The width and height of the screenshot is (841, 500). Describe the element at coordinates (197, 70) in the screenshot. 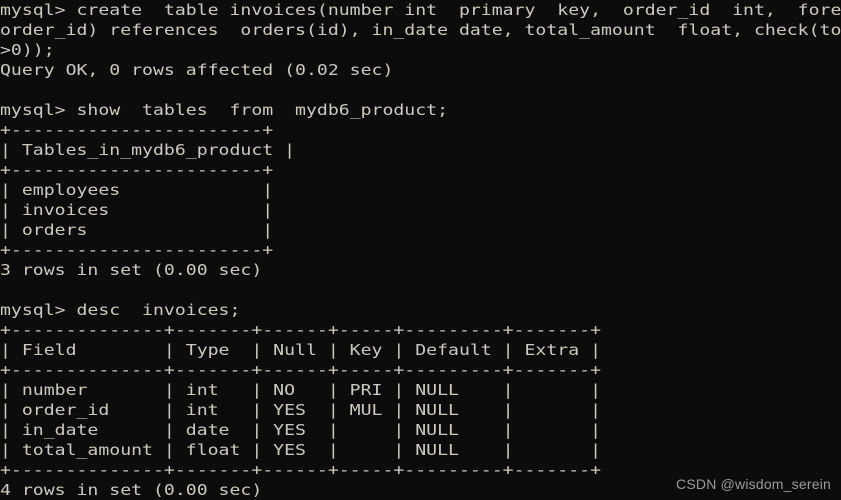

I see `terminal-line: Query OK, 0 rows affected (0.02 sec)` at that location.